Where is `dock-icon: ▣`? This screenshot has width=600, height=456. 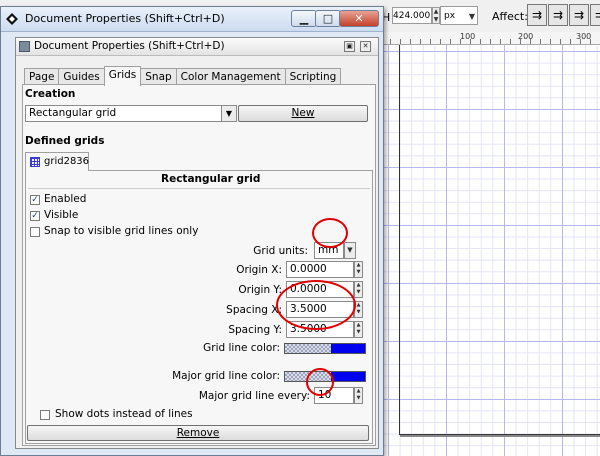 dock-icon: ▣ is located at coordinates (349, 46).